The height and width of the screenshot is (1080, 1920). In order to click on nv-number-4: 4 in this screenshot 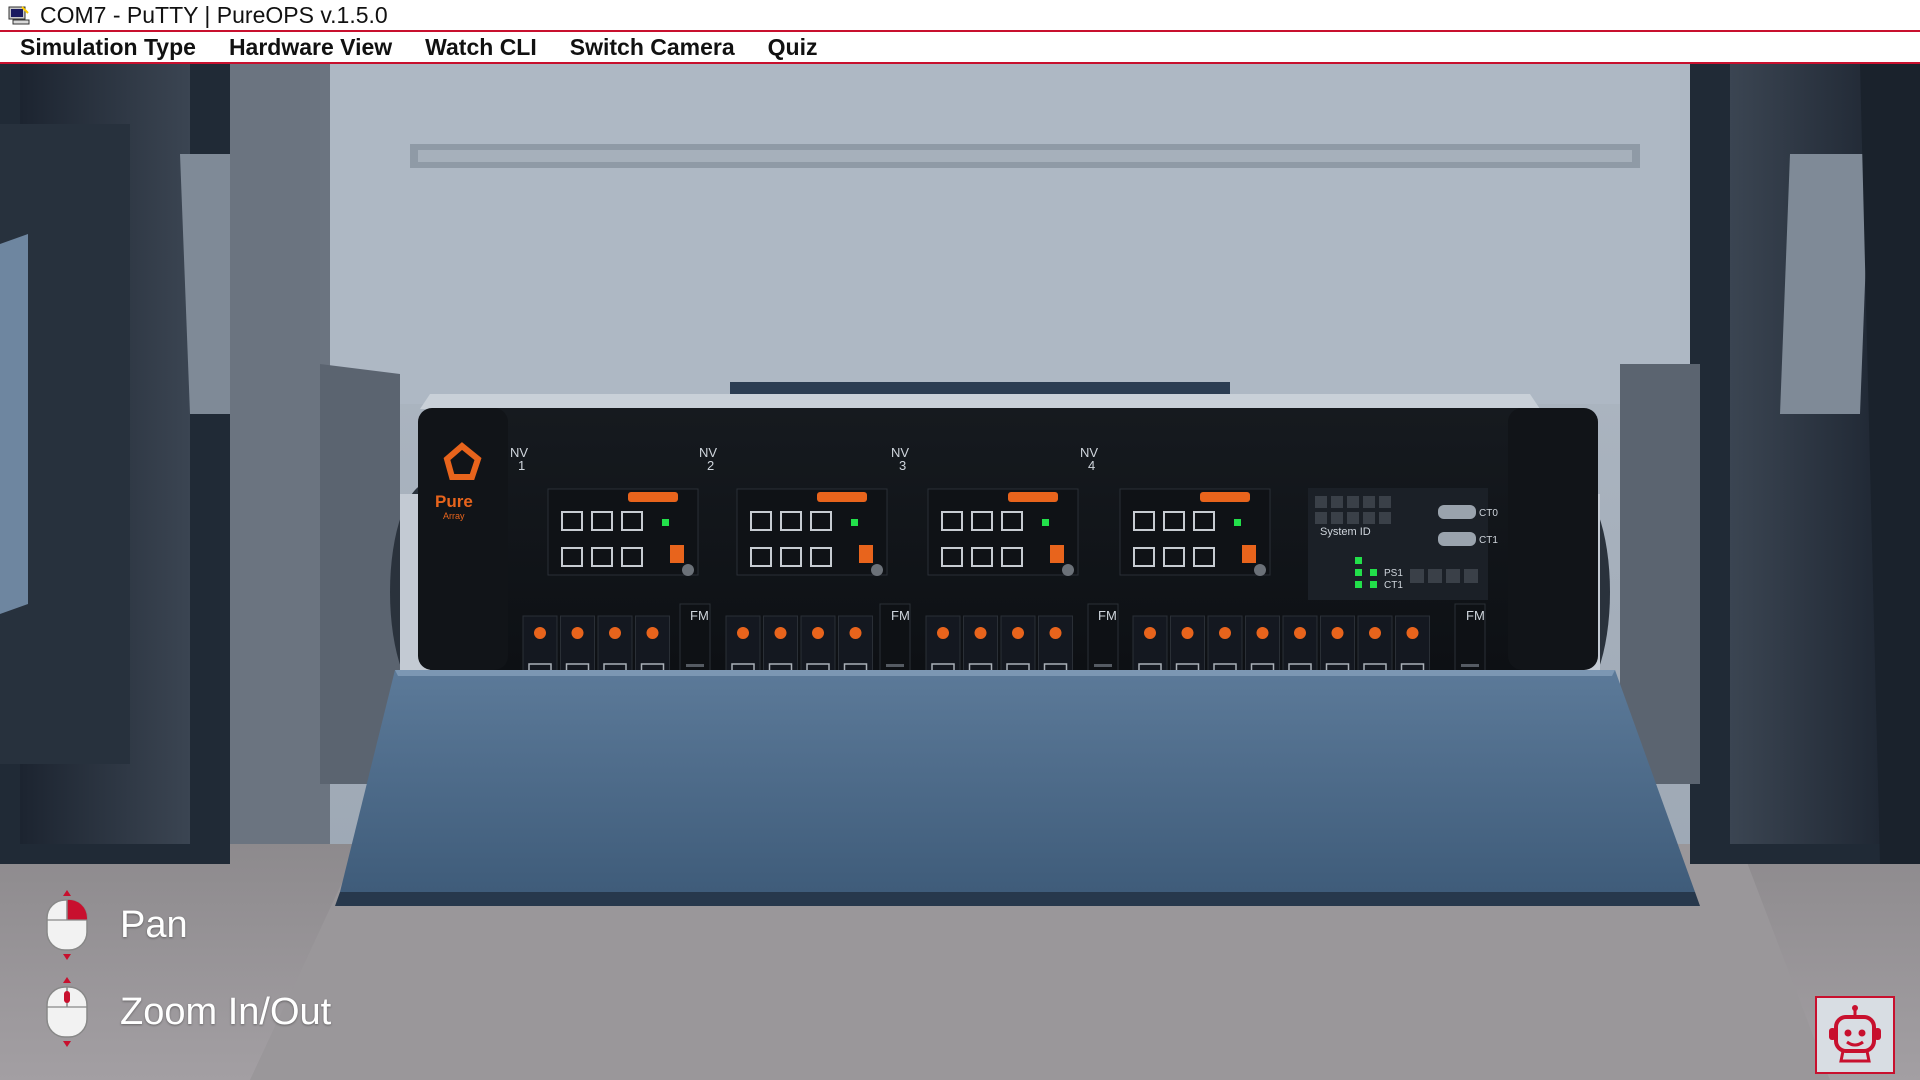, I will do `click(1091, 465)`.